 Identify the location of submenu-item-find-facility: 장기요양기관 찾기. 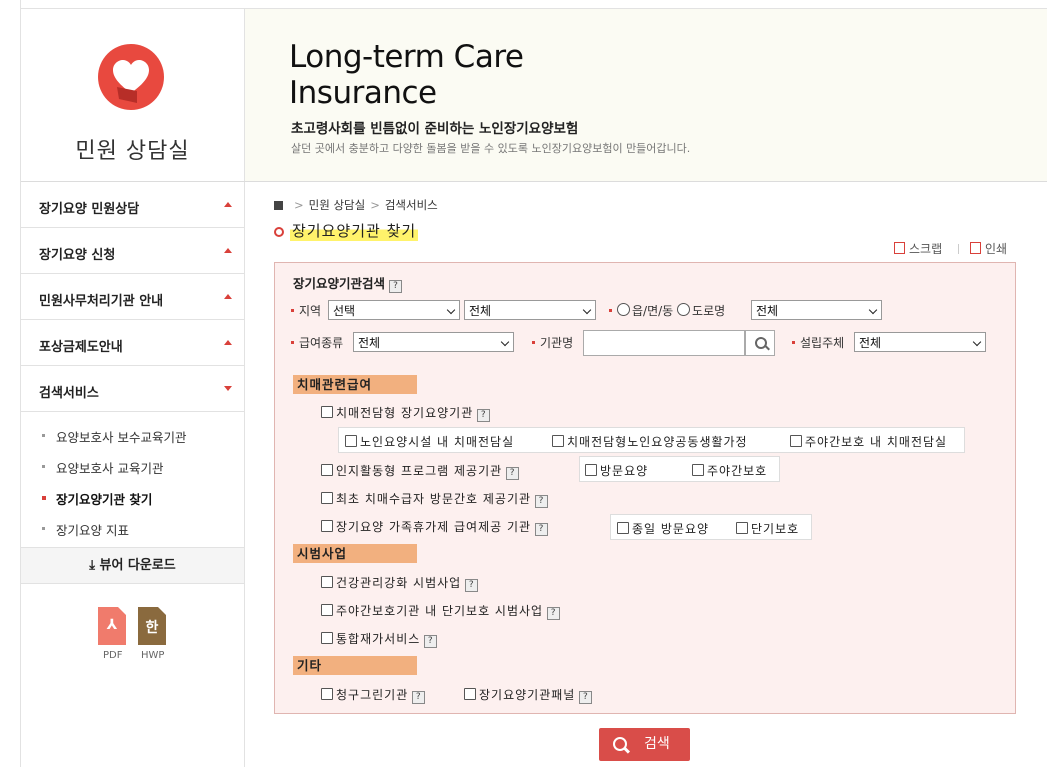
(132, 503).